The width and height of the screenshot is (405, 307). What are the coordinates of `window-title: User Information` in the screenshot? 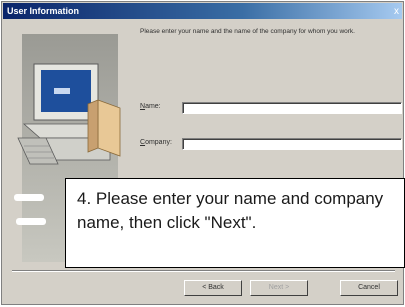 It's located at (43, 11).